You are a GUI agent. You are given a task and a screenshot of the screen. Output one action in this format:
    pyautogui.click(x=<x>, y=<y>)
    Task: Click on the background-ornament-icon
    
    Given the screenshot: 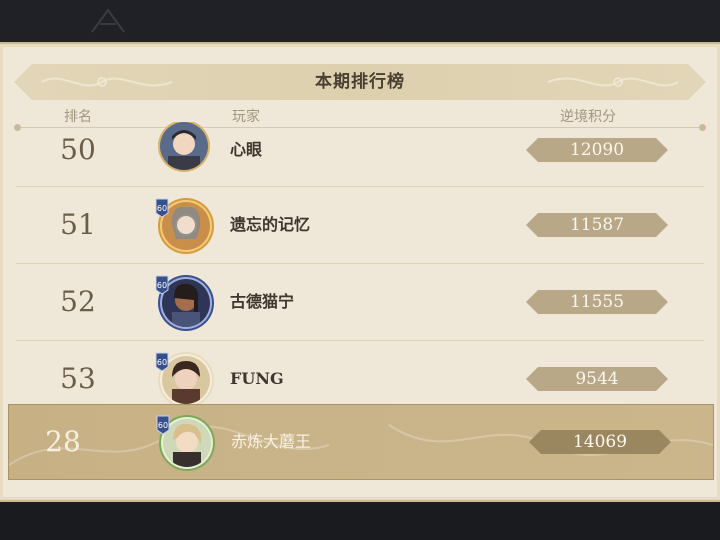 What is the action you would take?
    pyautogui.click(x=108, y=20)
    